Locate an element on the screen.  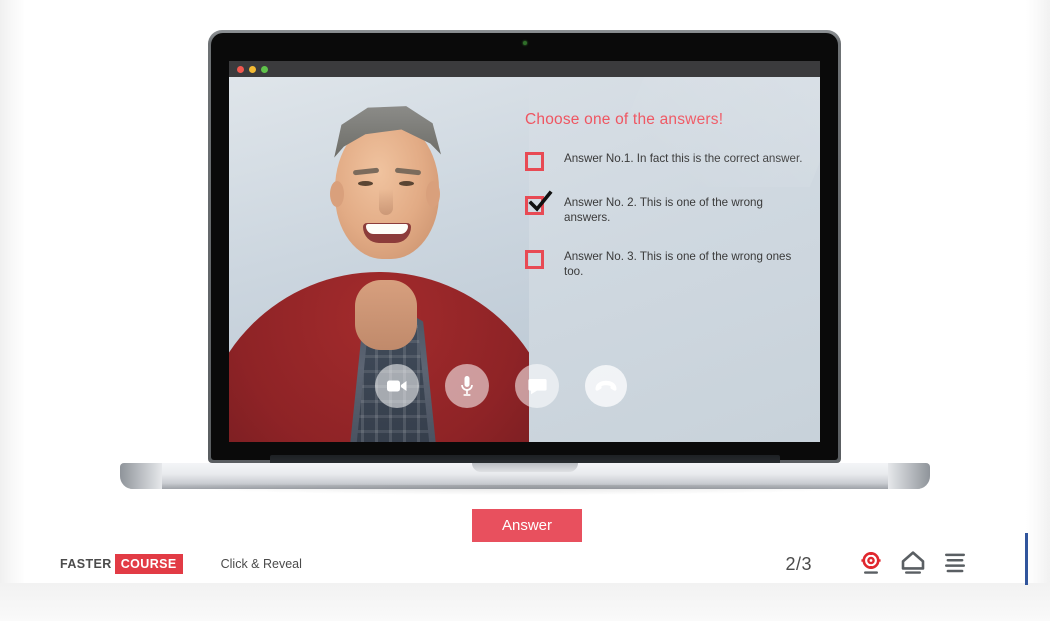
video-camera-icon is located at coordinates (397, 386).